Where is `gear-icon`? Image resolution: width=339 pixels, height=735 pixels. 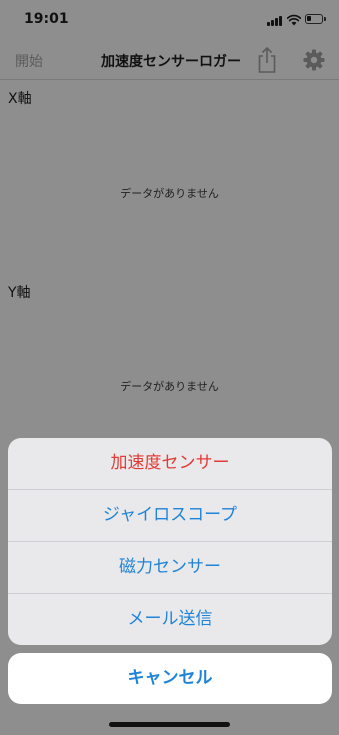
gear-icon is located at coordinates (314, 60).